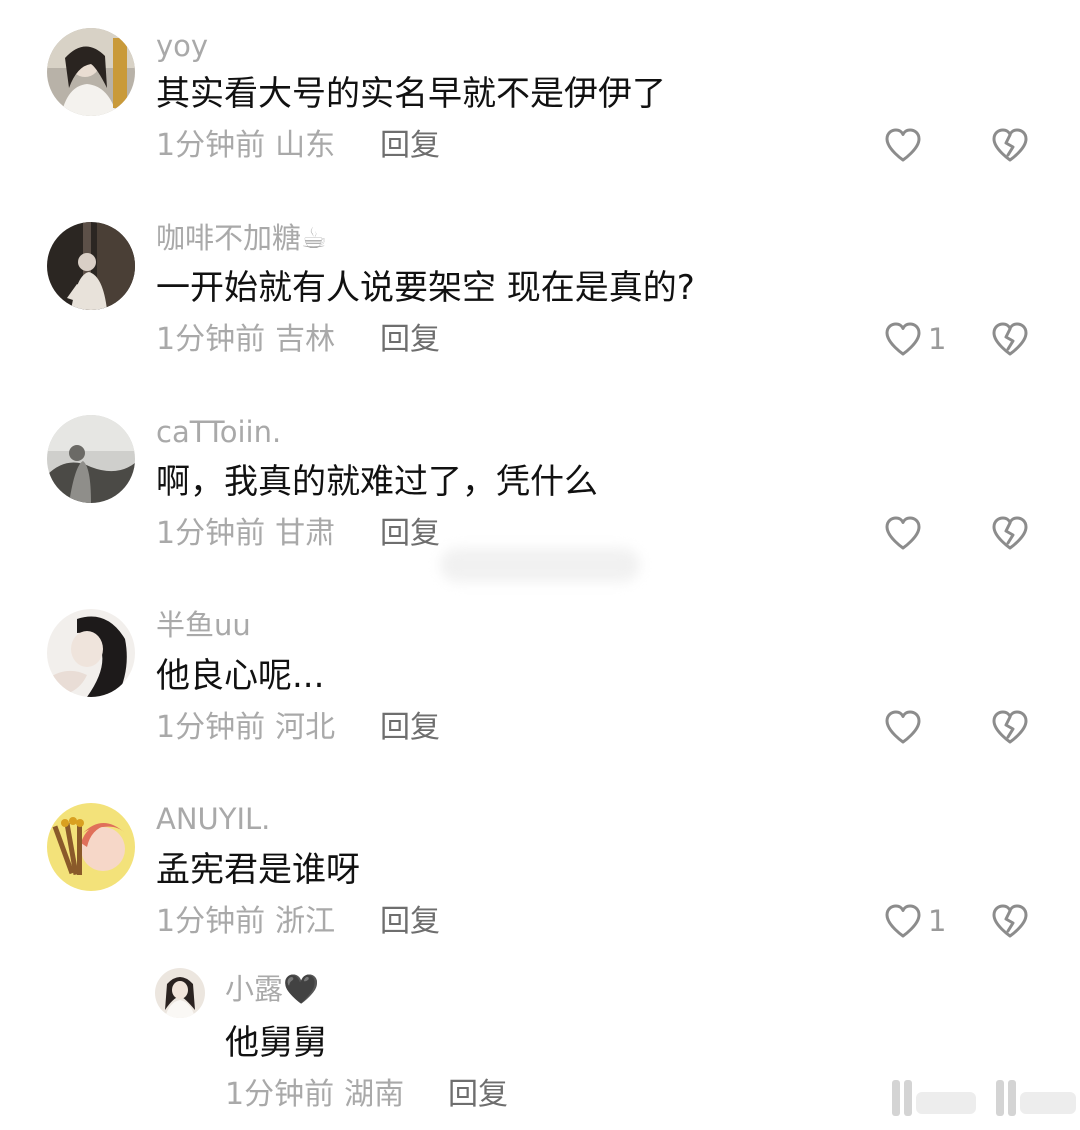 The height and width of the screenshot is (1130, 1080). What do you see at coordinates (203, 625) in the screenshot?
I see `comment-username: 半鱼uu` at bounding box center [203, 625].